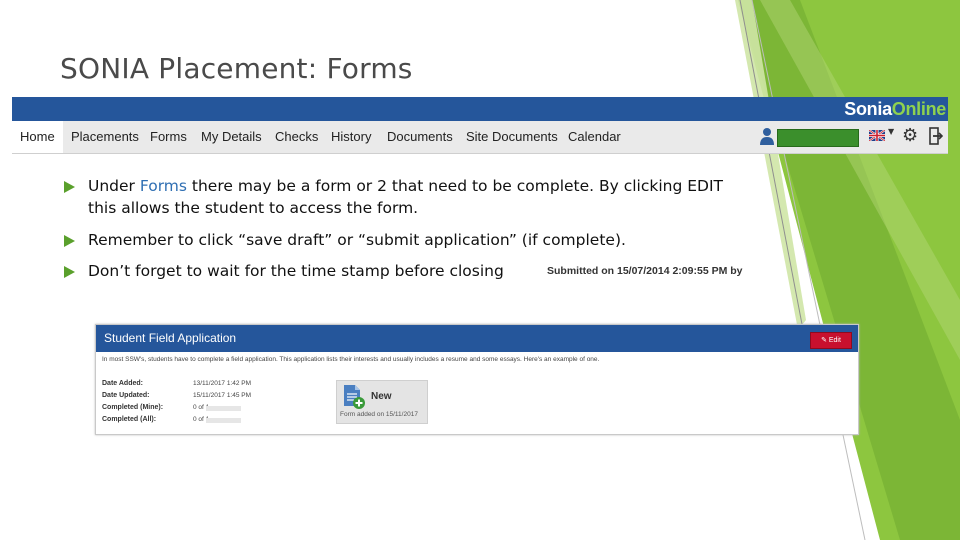 This screenshot has width=960, height=540. Describe the element at coordinates (877, 135) in the screenshot. I see `uk-flag-icon` at that location.